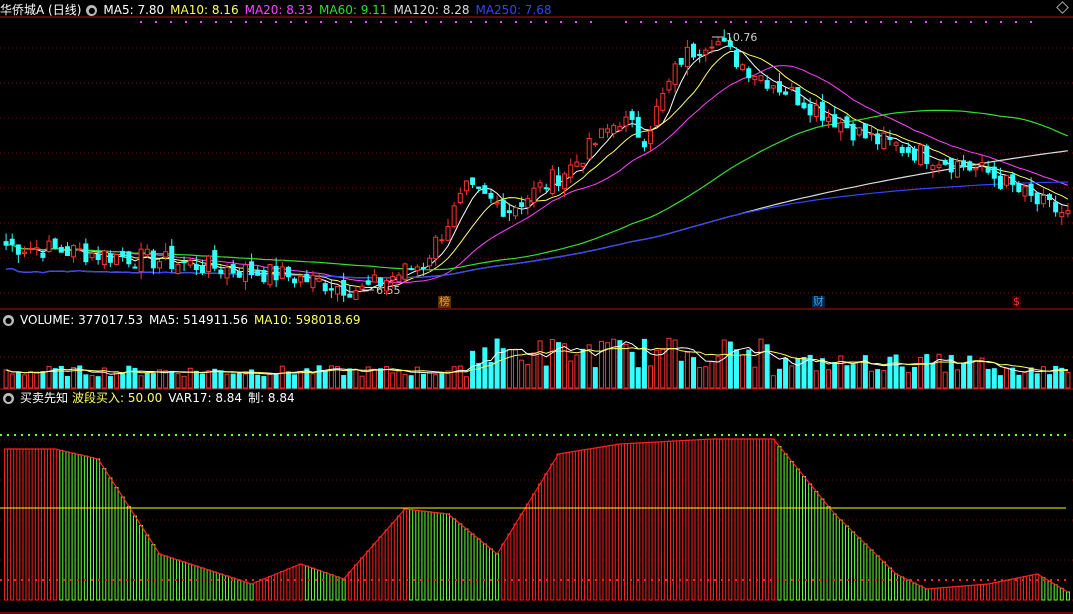 This screenshot has height=614, width=1073. What do you see at coordinates (44, 398) in the screenshot?
I see `indicator-name: 买卖先知` at bounding box center [44, 398].